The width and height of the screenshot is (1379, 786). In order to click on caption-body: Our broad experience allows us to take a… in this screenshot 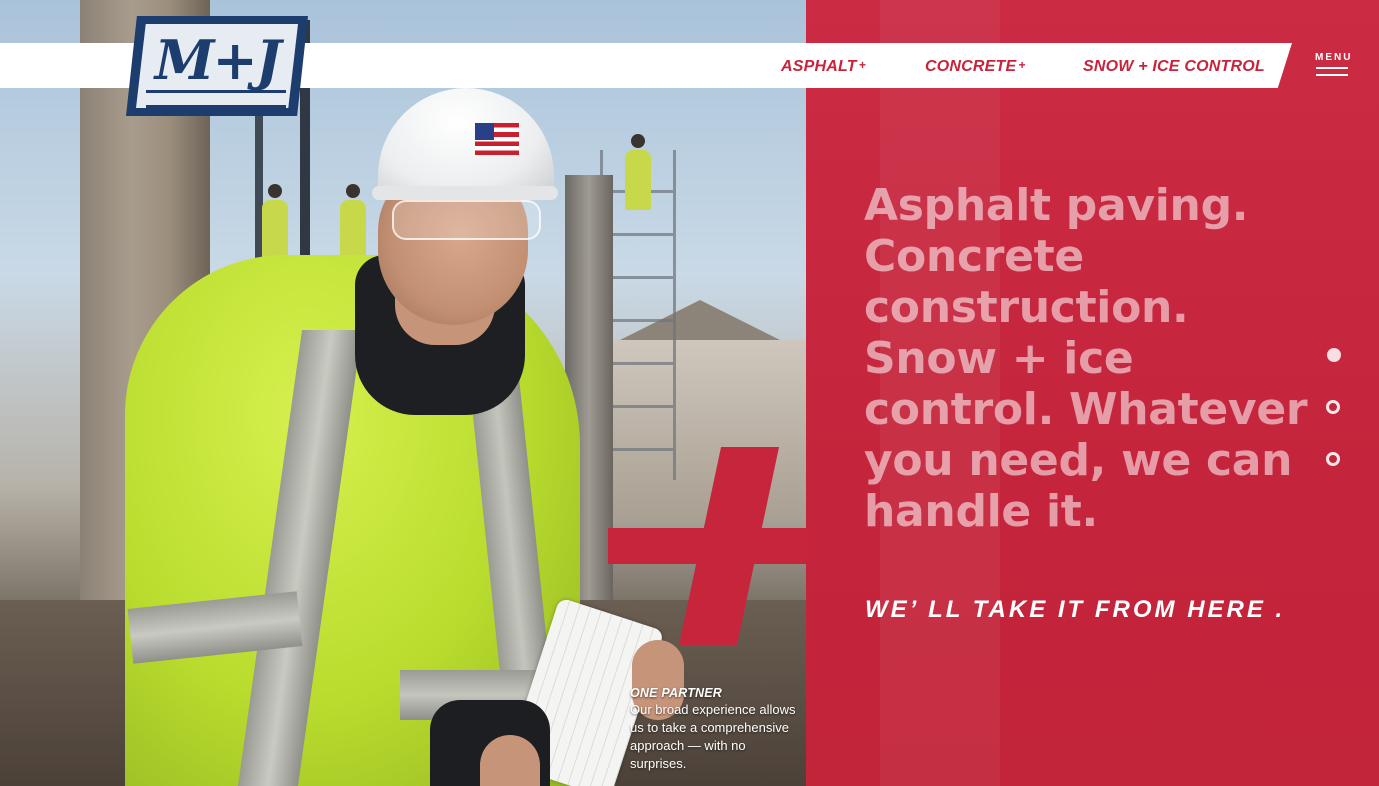, I will do `click(713, 736)`.